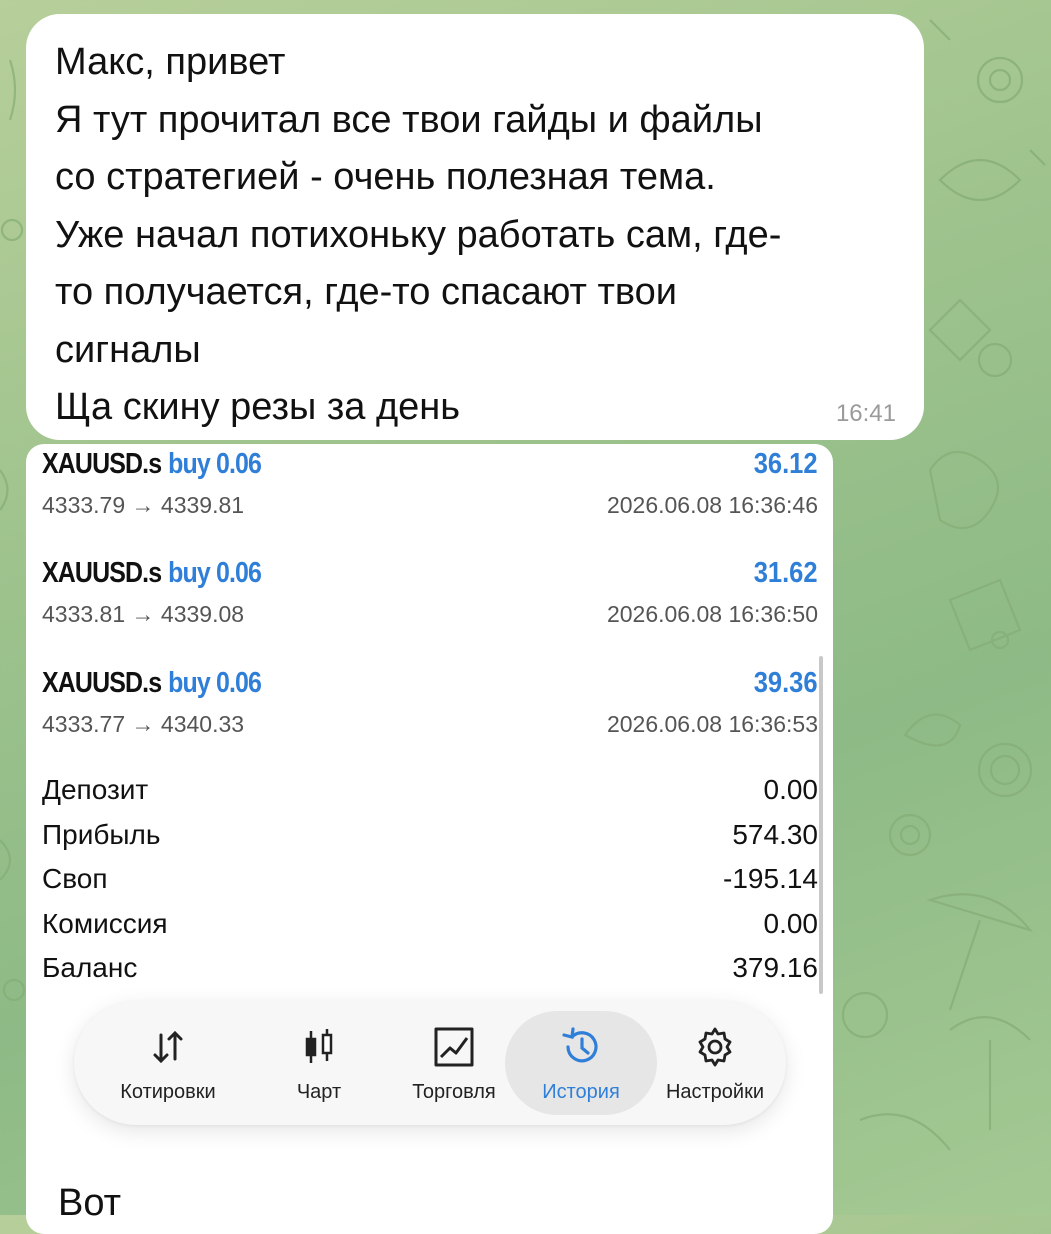 This screenshot has width=1051, height=1234. What do you see at coordinates (168, 1092) in the screenshot?
I see `tab-label: Котировки` at bounding box center [168, 1092].